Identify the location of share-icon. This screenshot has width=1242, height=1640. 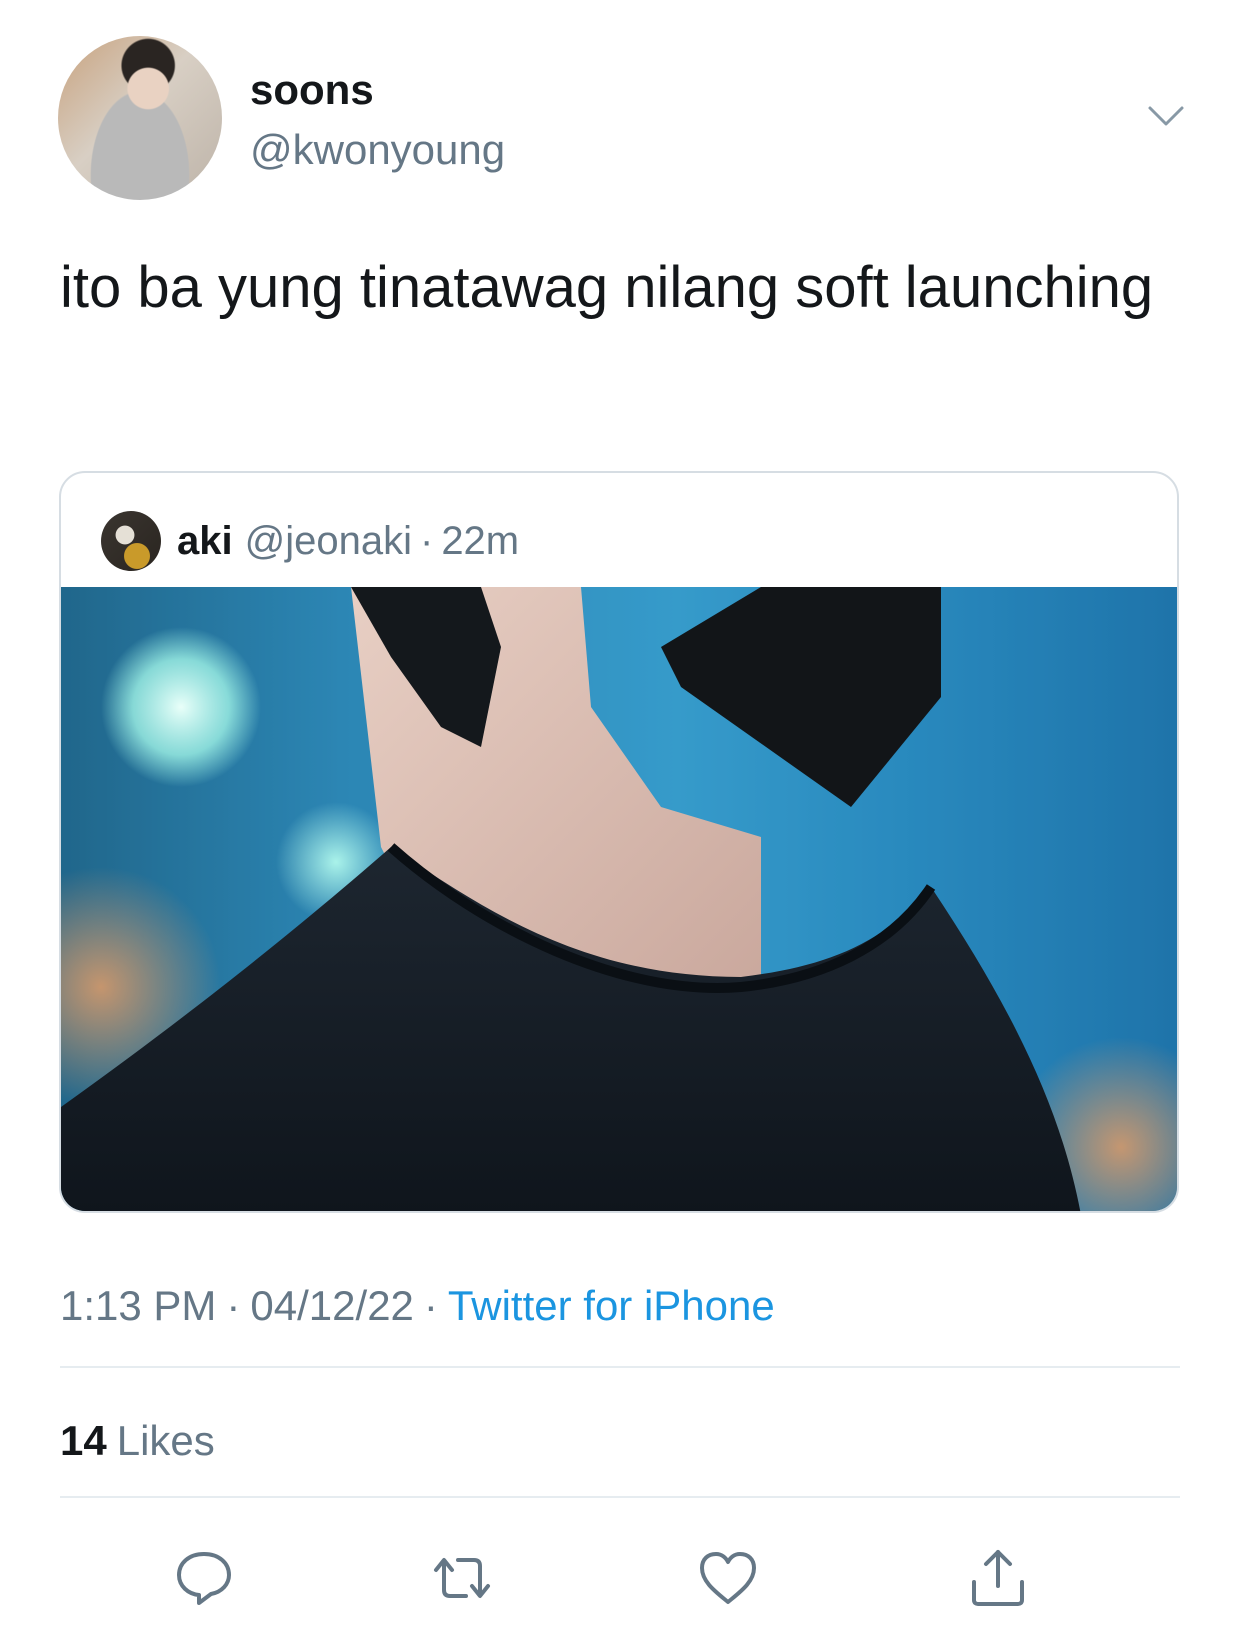
(998, 1578).